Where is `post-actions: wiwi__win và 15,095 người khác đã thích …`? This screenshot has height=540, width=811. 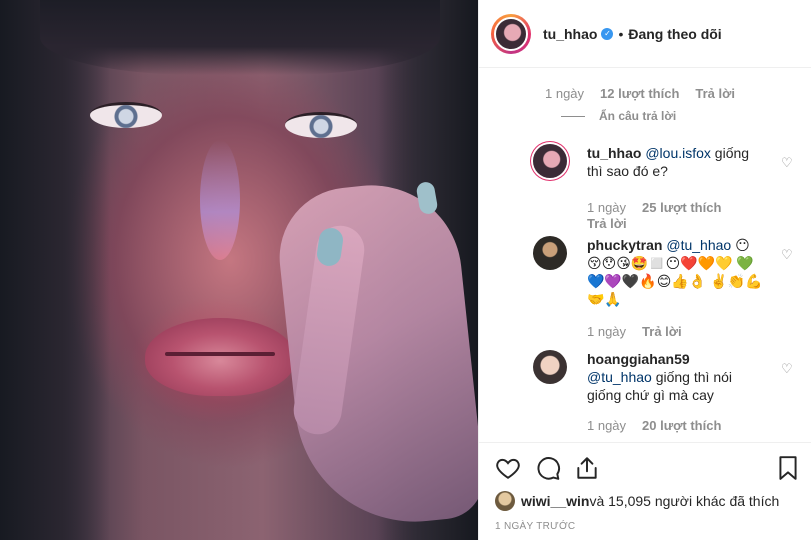
post-actions: wiwi__win và 15,095 người khác đã thích … is located at coordinates (645, 491).